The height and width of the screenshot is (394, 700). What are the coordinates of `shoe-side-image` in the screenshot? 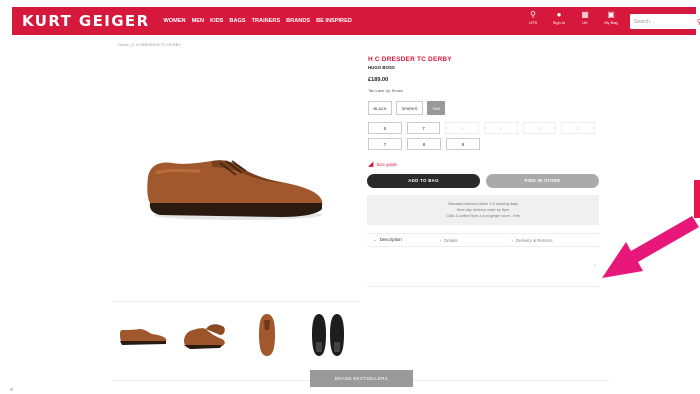 It's located at (235, 190).